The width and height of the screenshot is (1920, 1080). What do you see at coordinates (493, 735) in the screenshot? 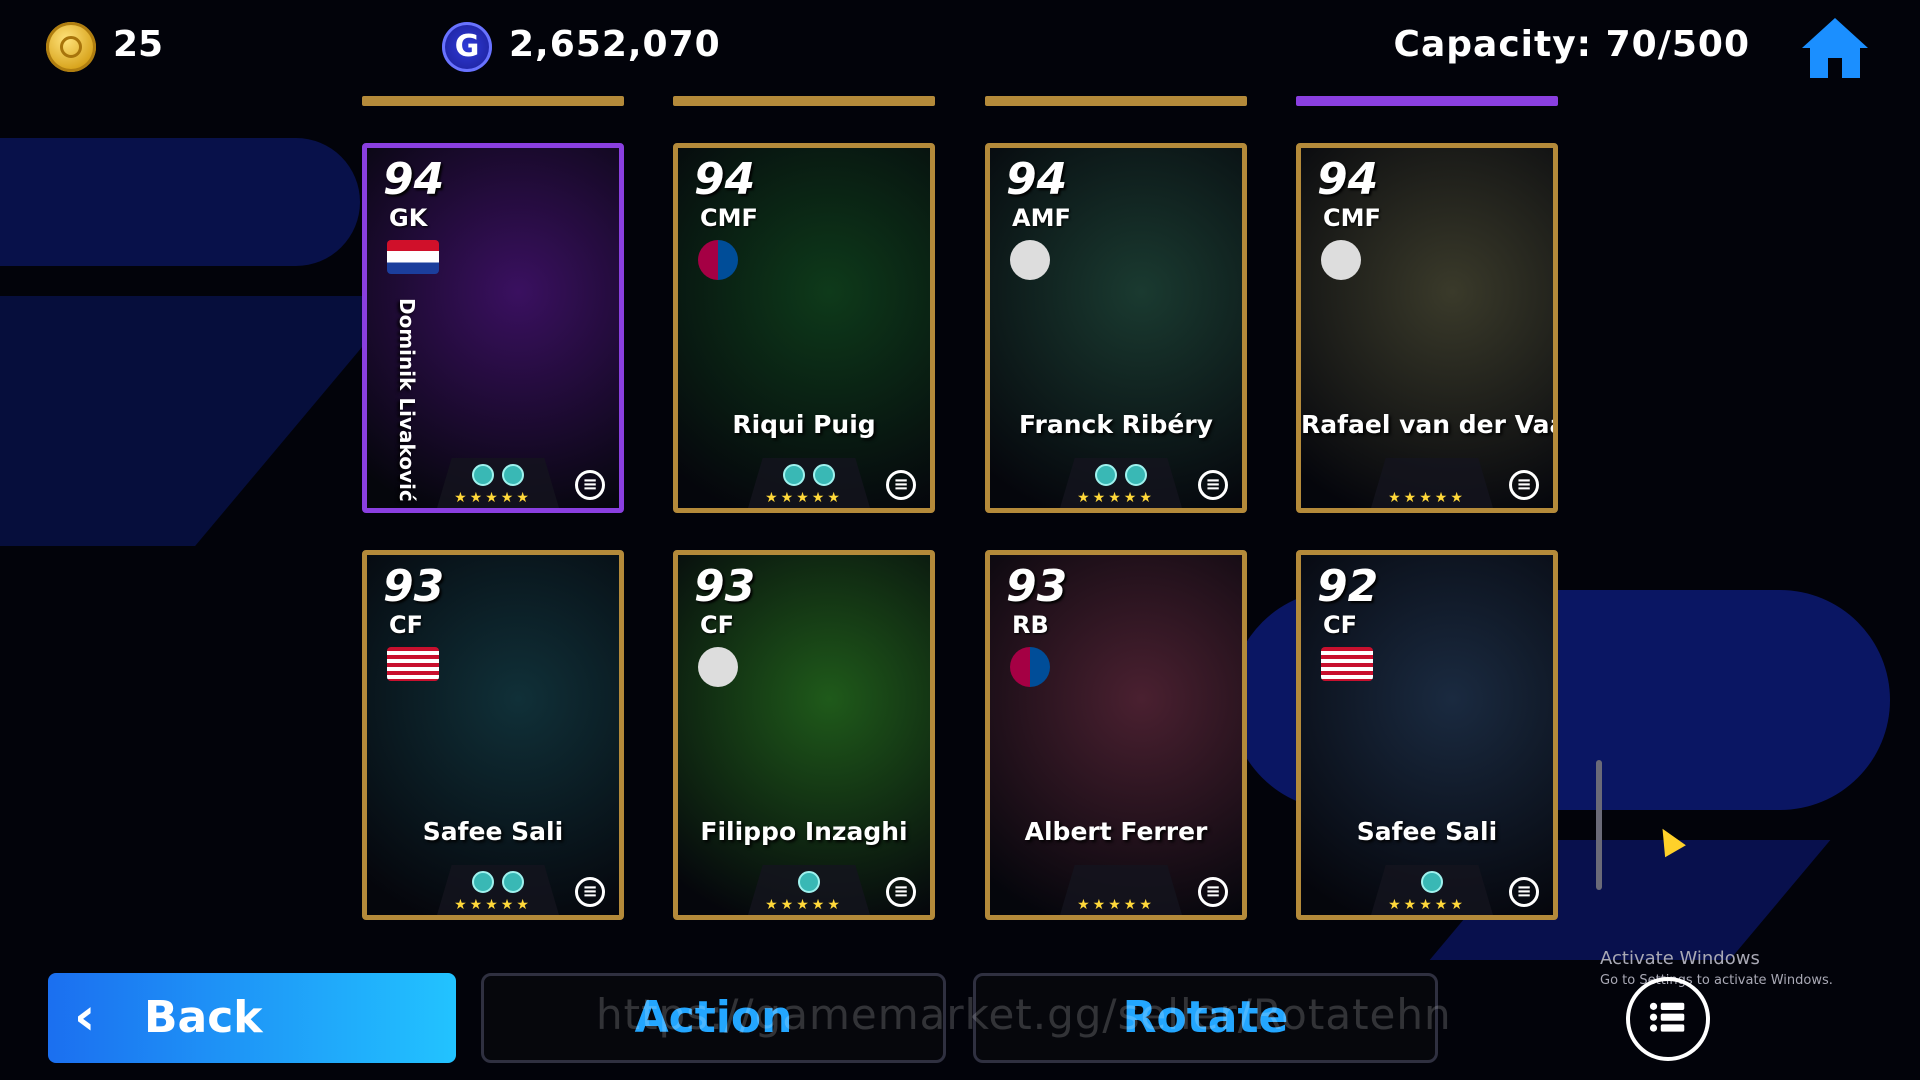
I see `player-card: 93 CF Safee Sali ★★★★★ ≡` at bounding box center [493, 735].